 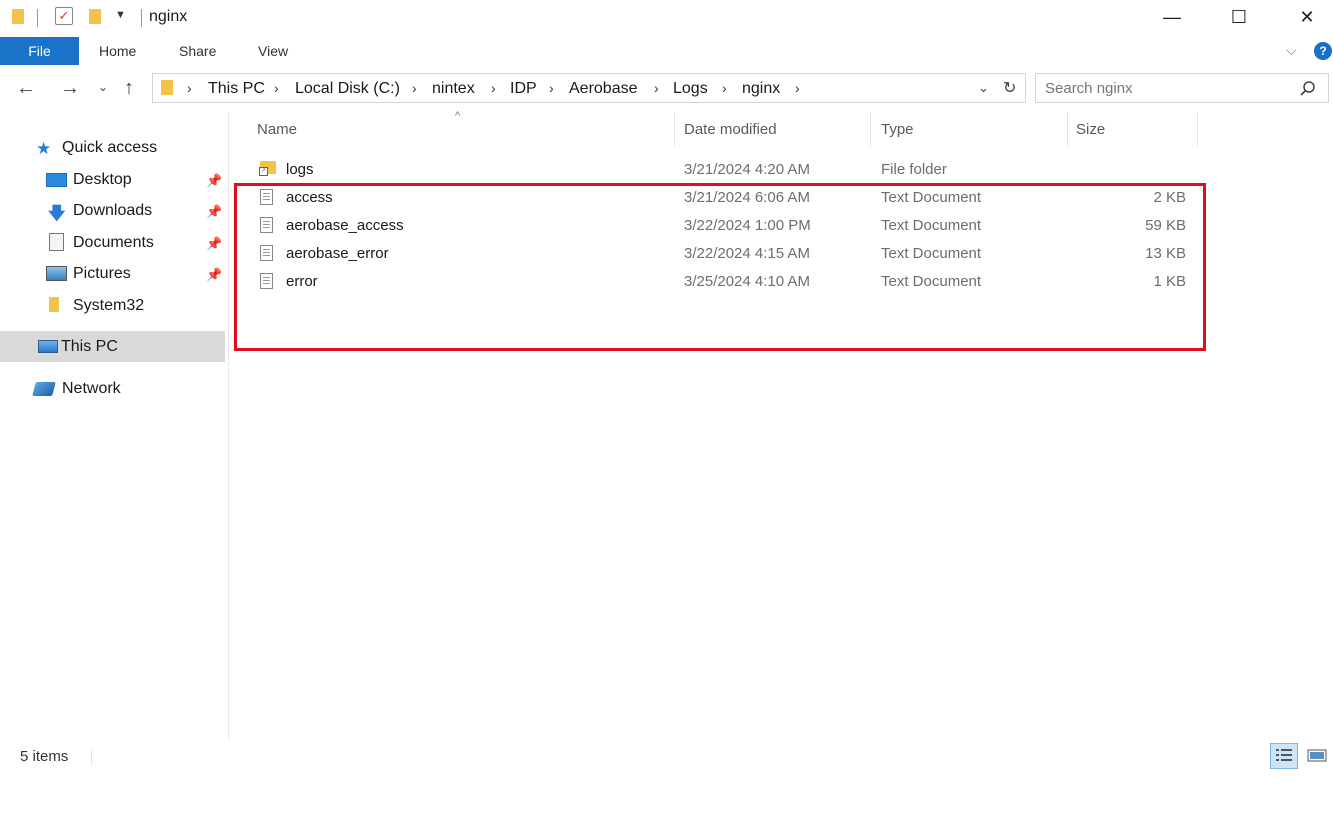 What do you see at coordinates (129, 88) in the screenshot?
I see `up-arrow-icon: ↑` at bounding box center [129, 88].